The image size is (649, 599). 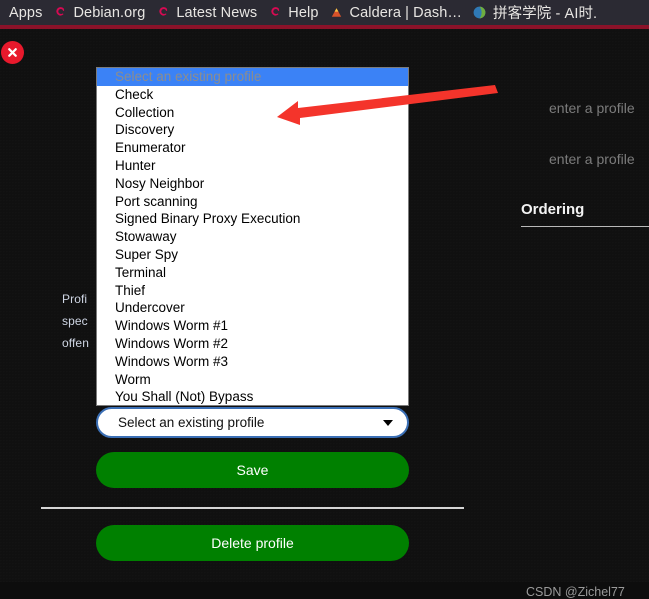 I want to click on dropdown-option: Worm, so click(x=252, y=380).